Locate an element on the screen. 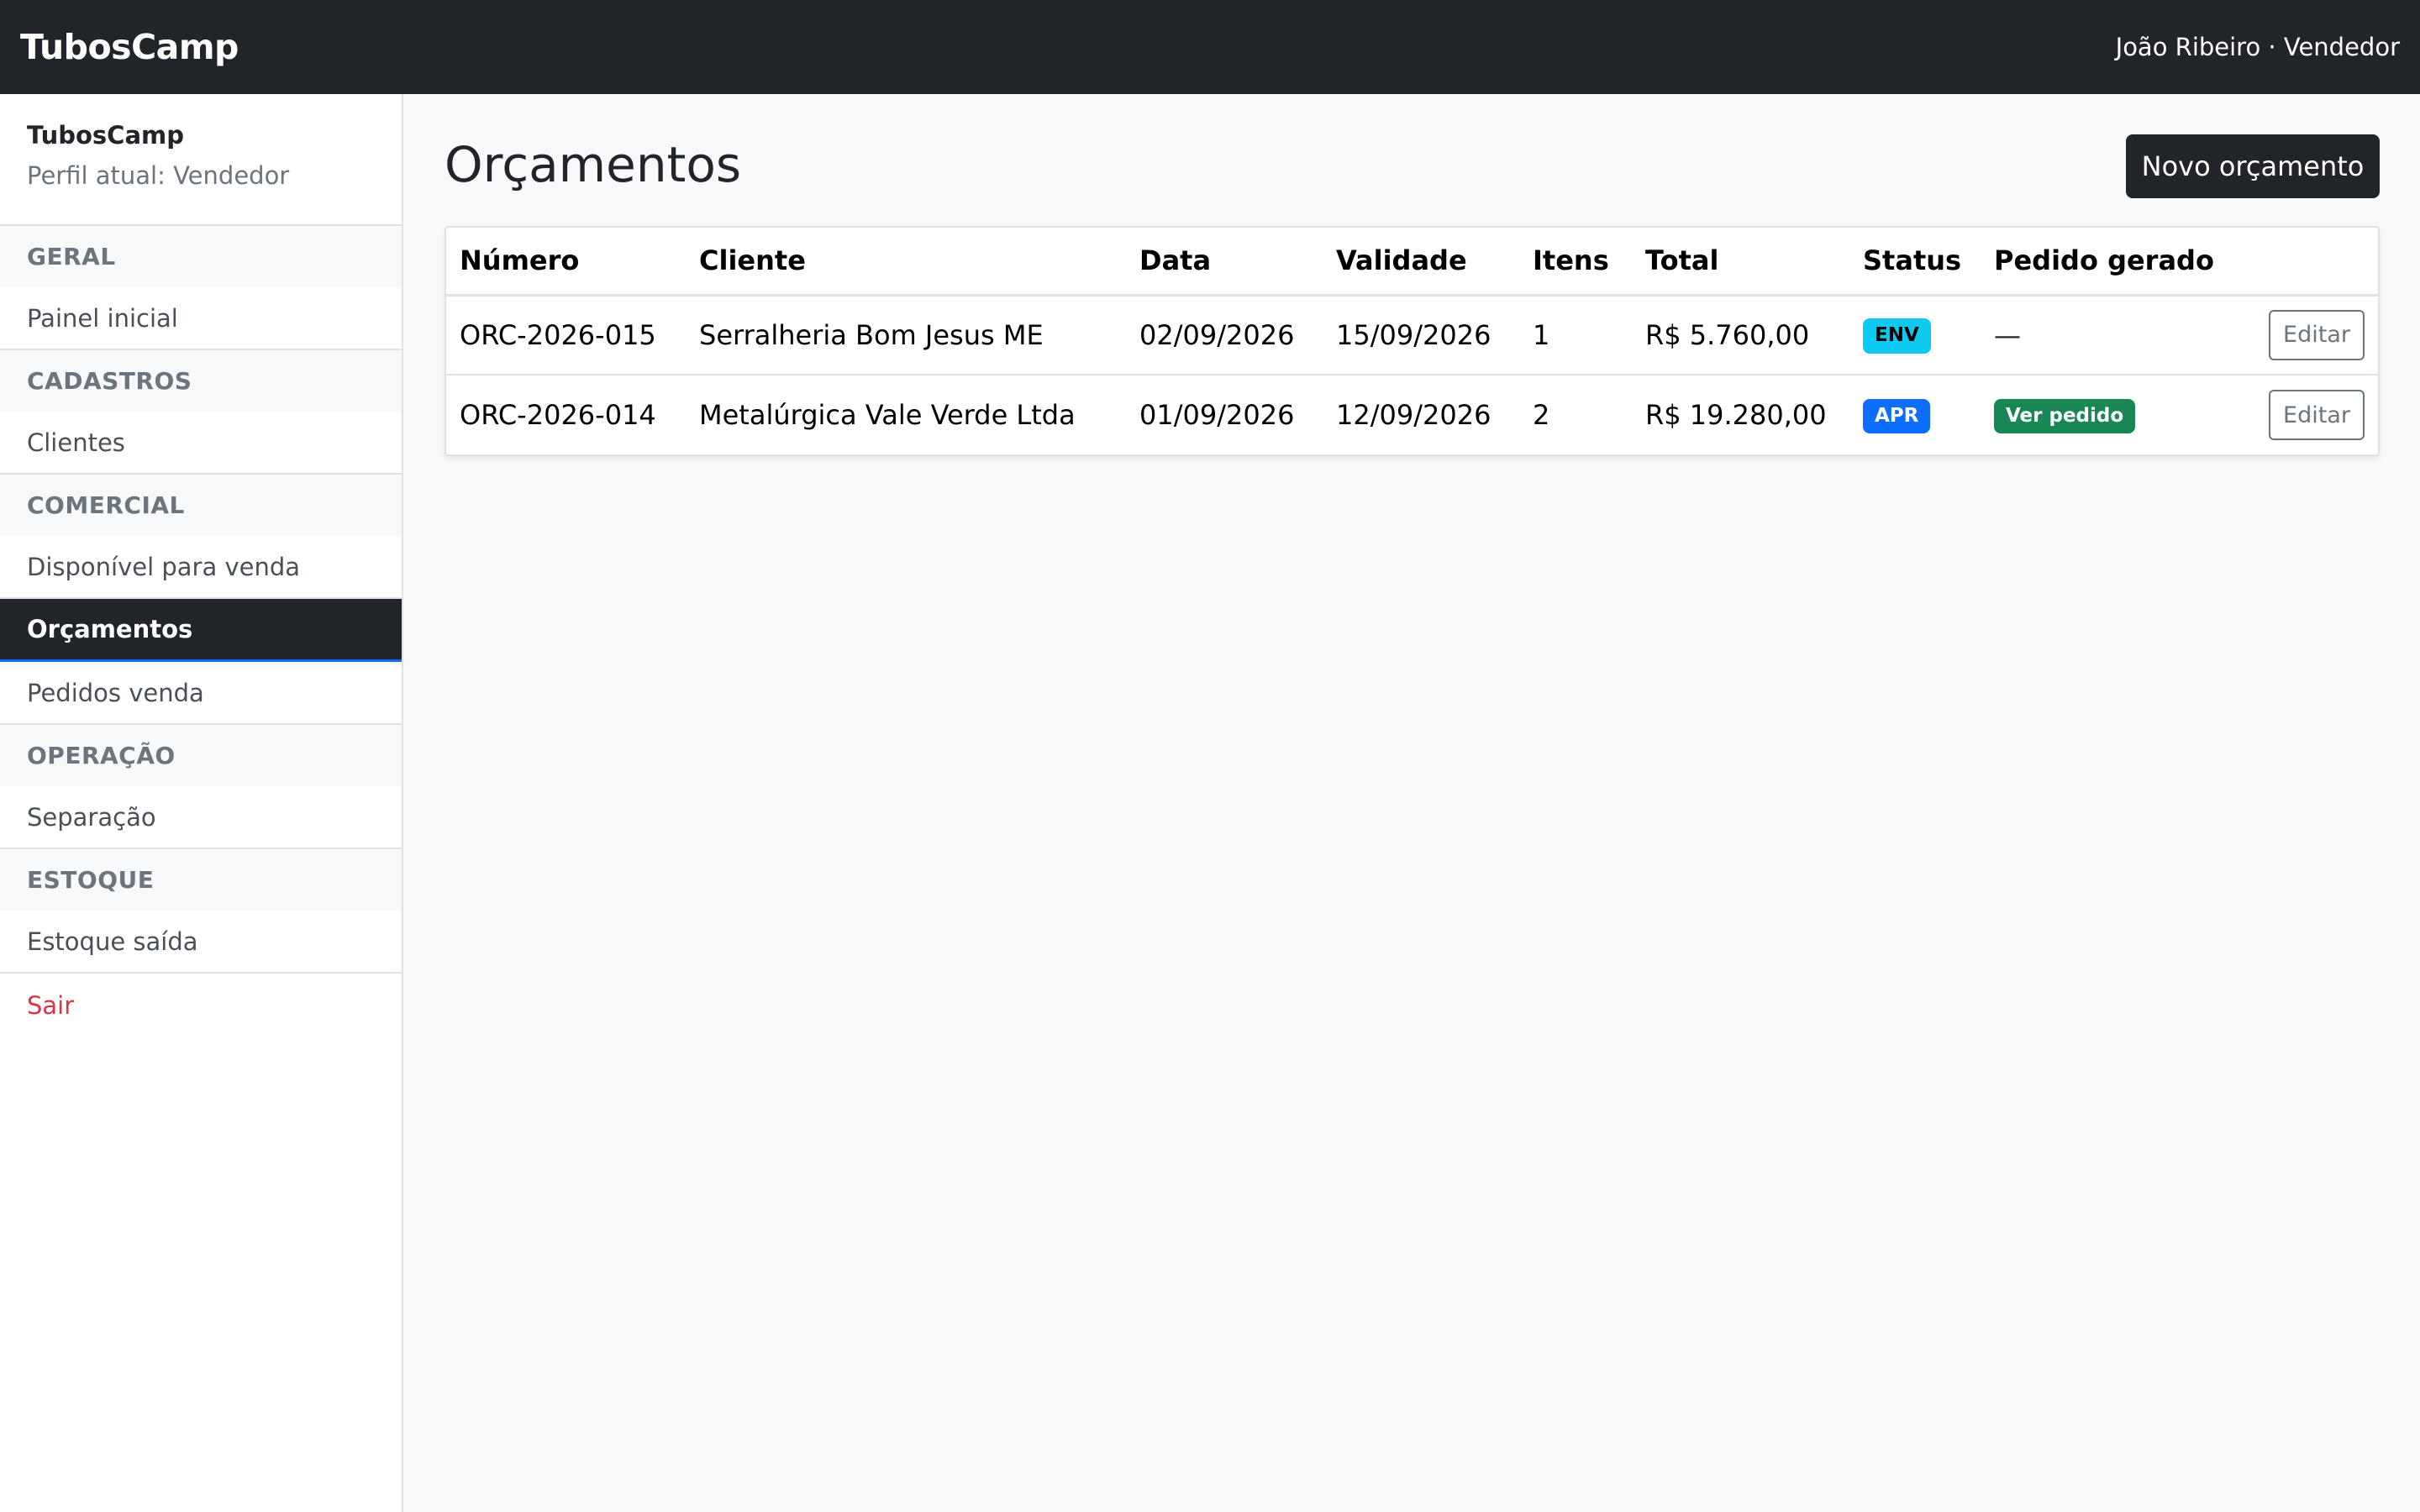 This screenshot has width=2420, height=1512. user-info: João Ribeiro · Vendedor is located at coordinates (2257, 47).